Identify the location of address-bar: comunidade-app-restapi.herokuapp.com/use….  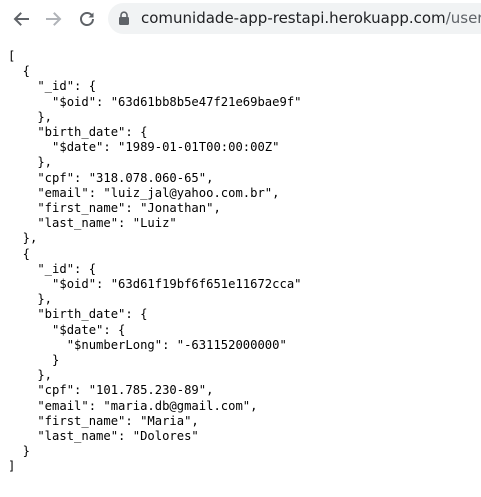
(294, 18).